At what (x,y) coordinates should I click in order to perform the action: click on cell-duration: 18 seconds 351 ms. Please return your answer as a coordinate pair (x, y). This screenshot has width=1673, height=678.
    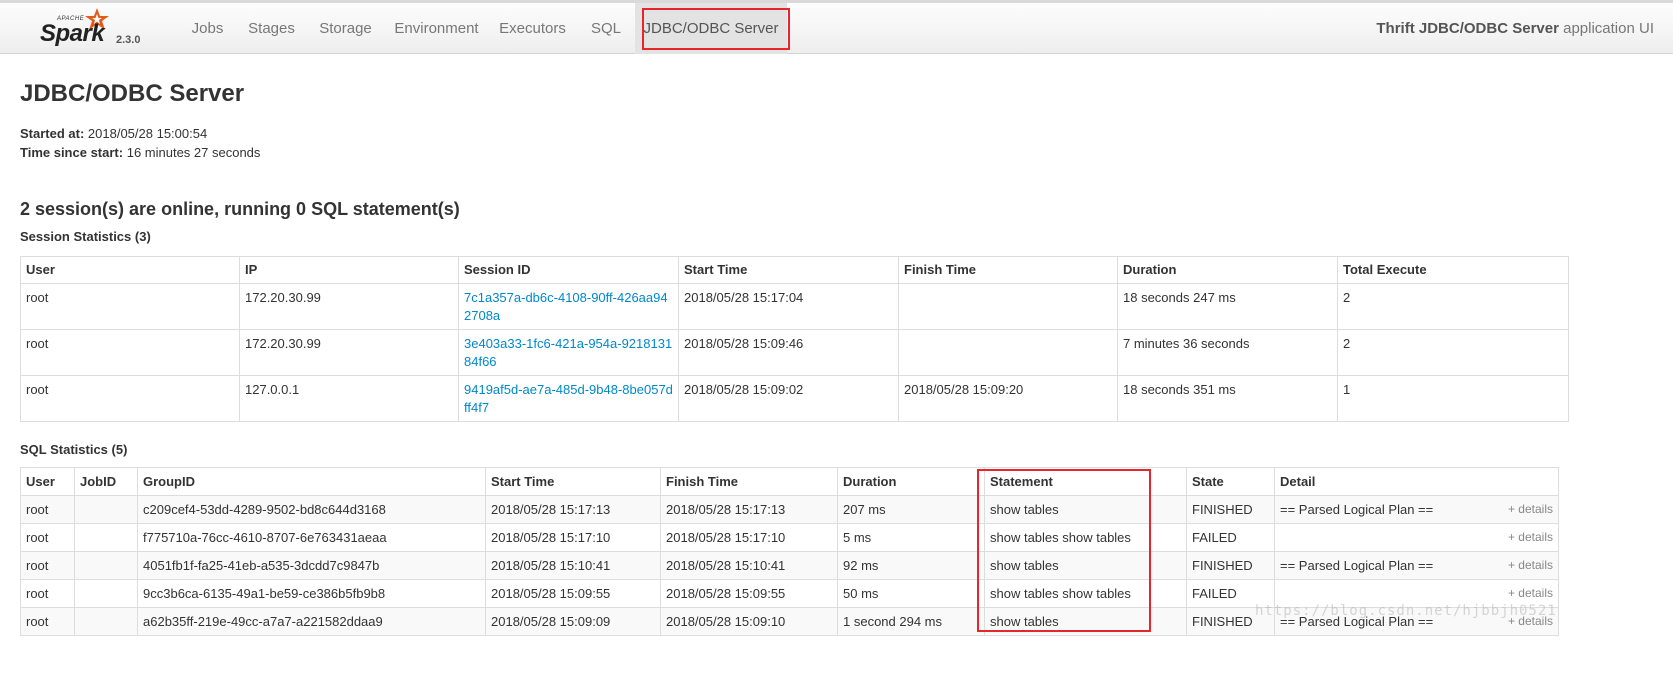
    Looking at the image, I should click on (1227, 398).